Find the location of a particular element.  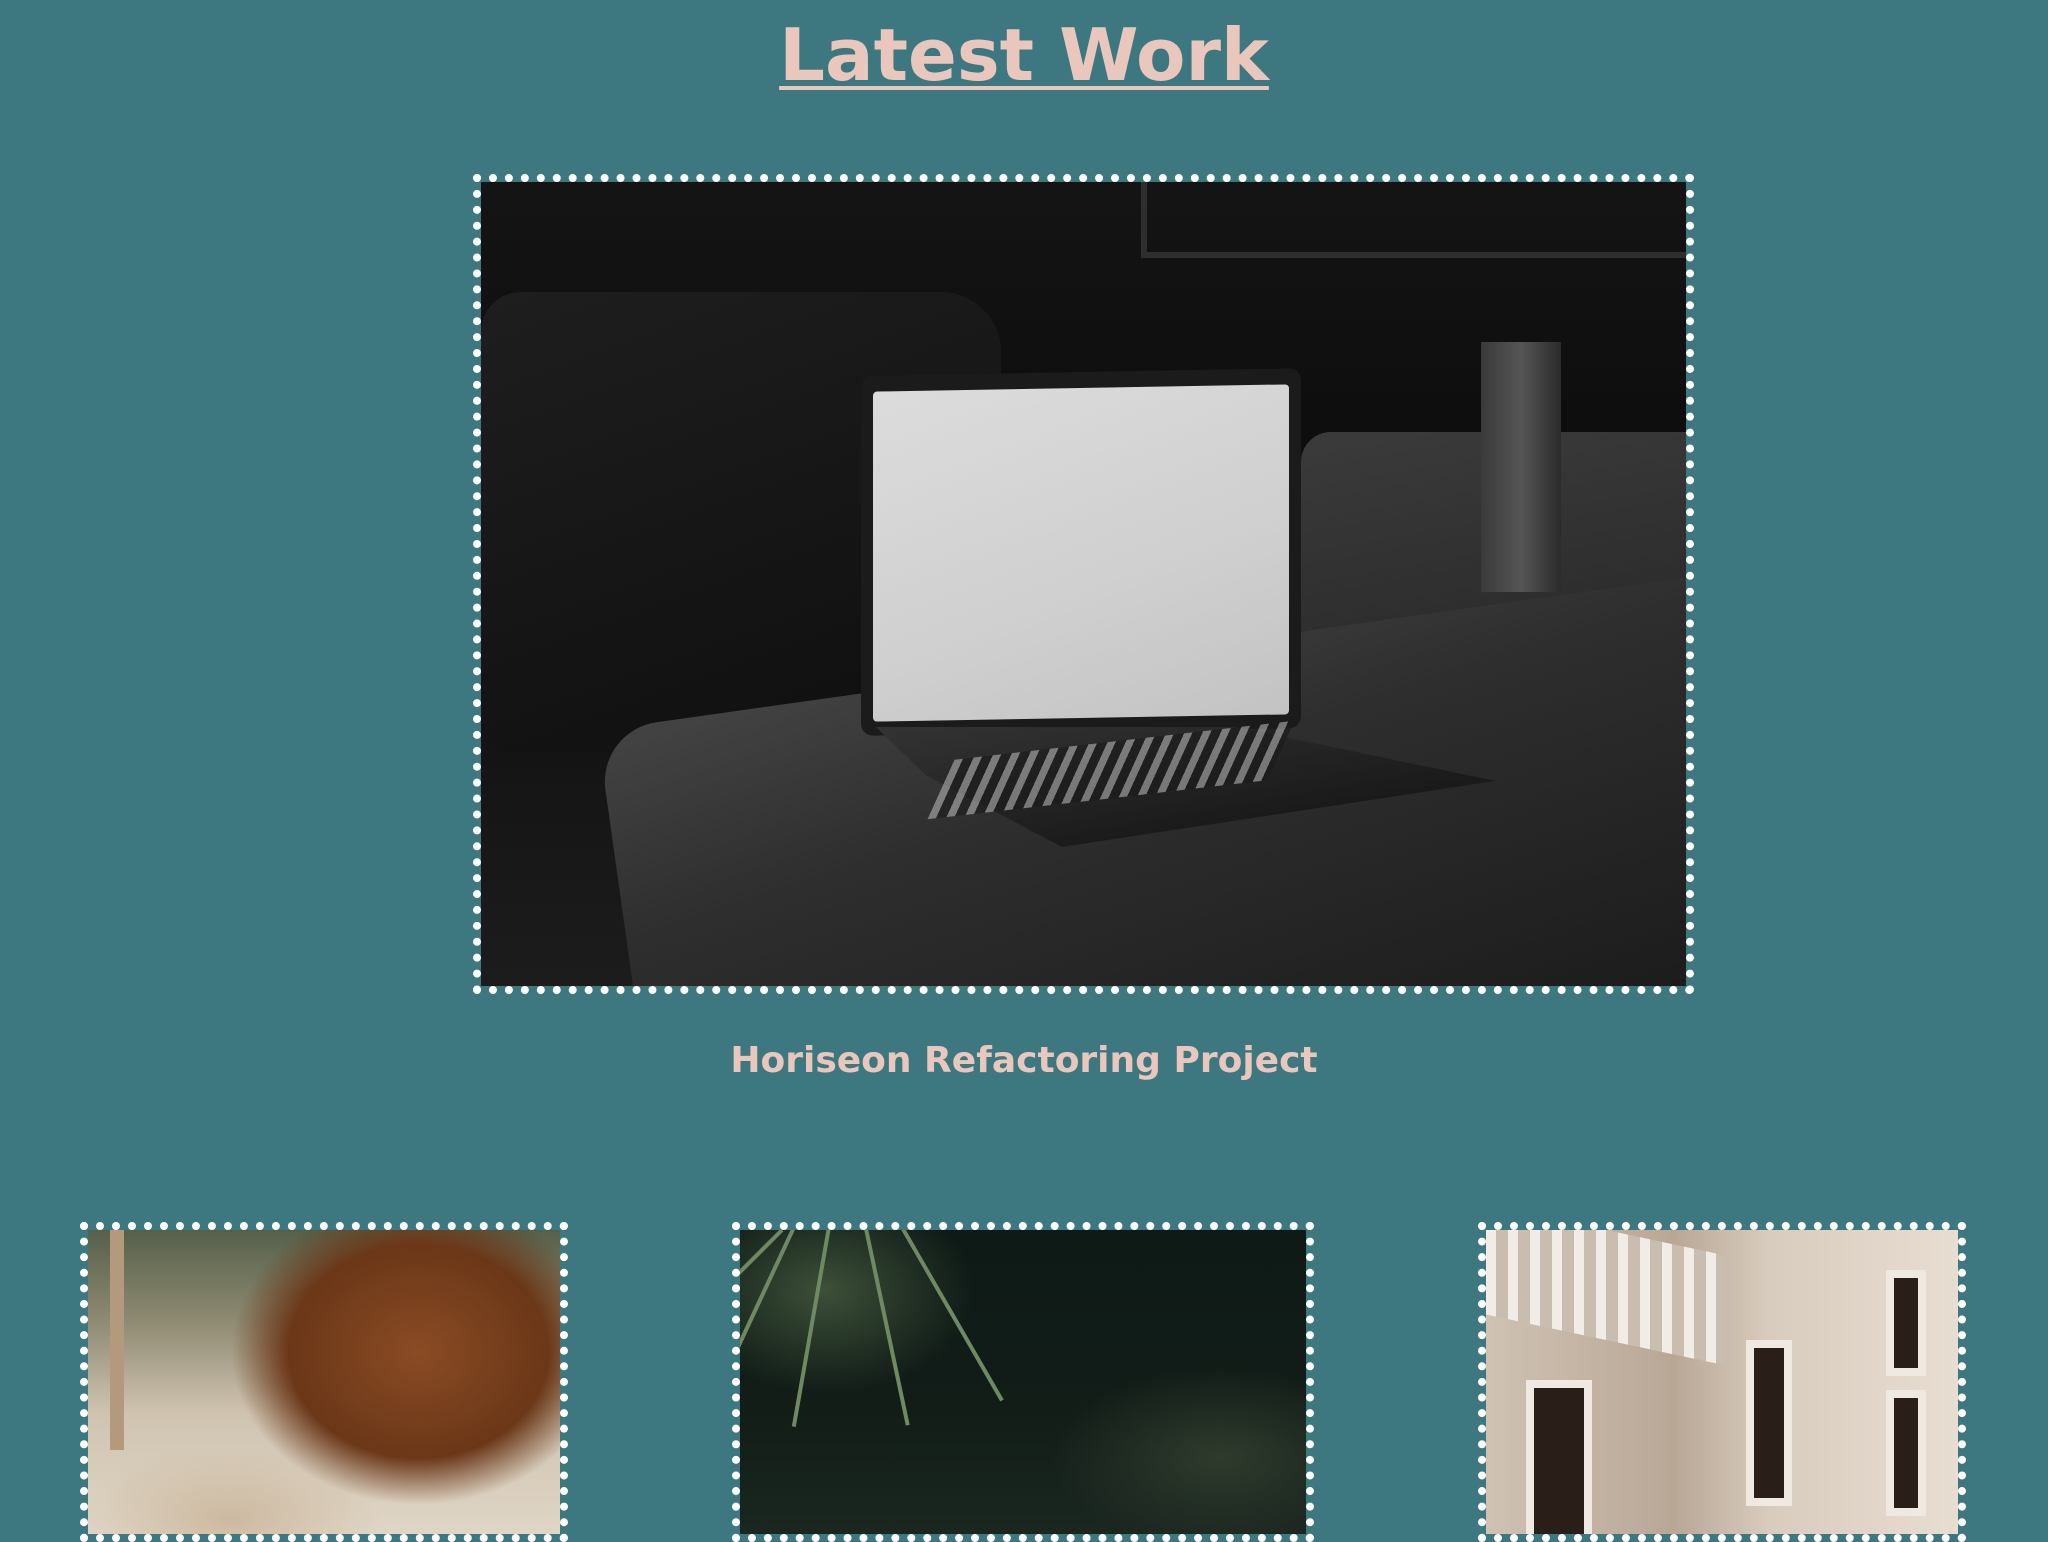

section-title: Latest Work is located at coordinates (1024, 55).